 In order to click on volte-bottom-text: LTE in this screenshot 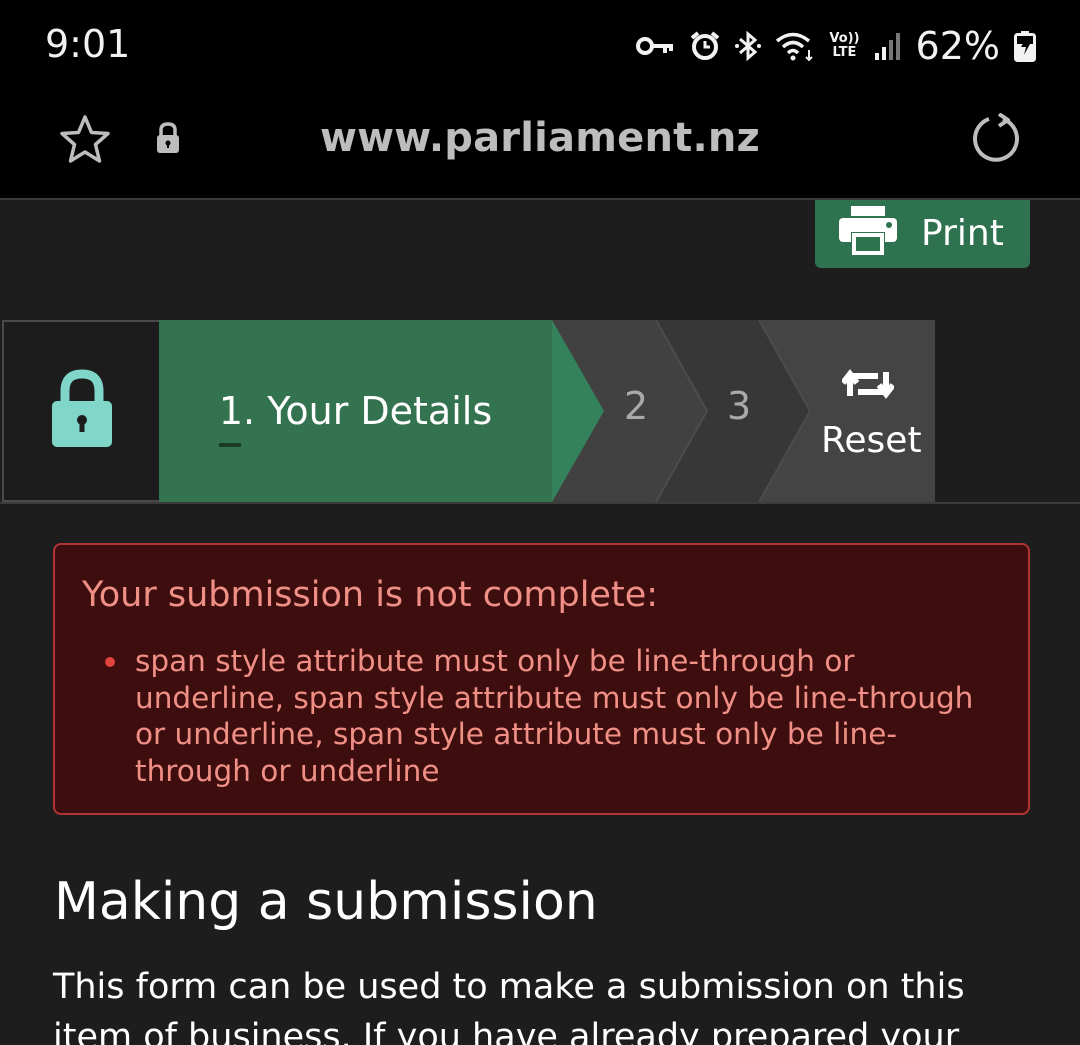, I will do `click(844, 52)`.